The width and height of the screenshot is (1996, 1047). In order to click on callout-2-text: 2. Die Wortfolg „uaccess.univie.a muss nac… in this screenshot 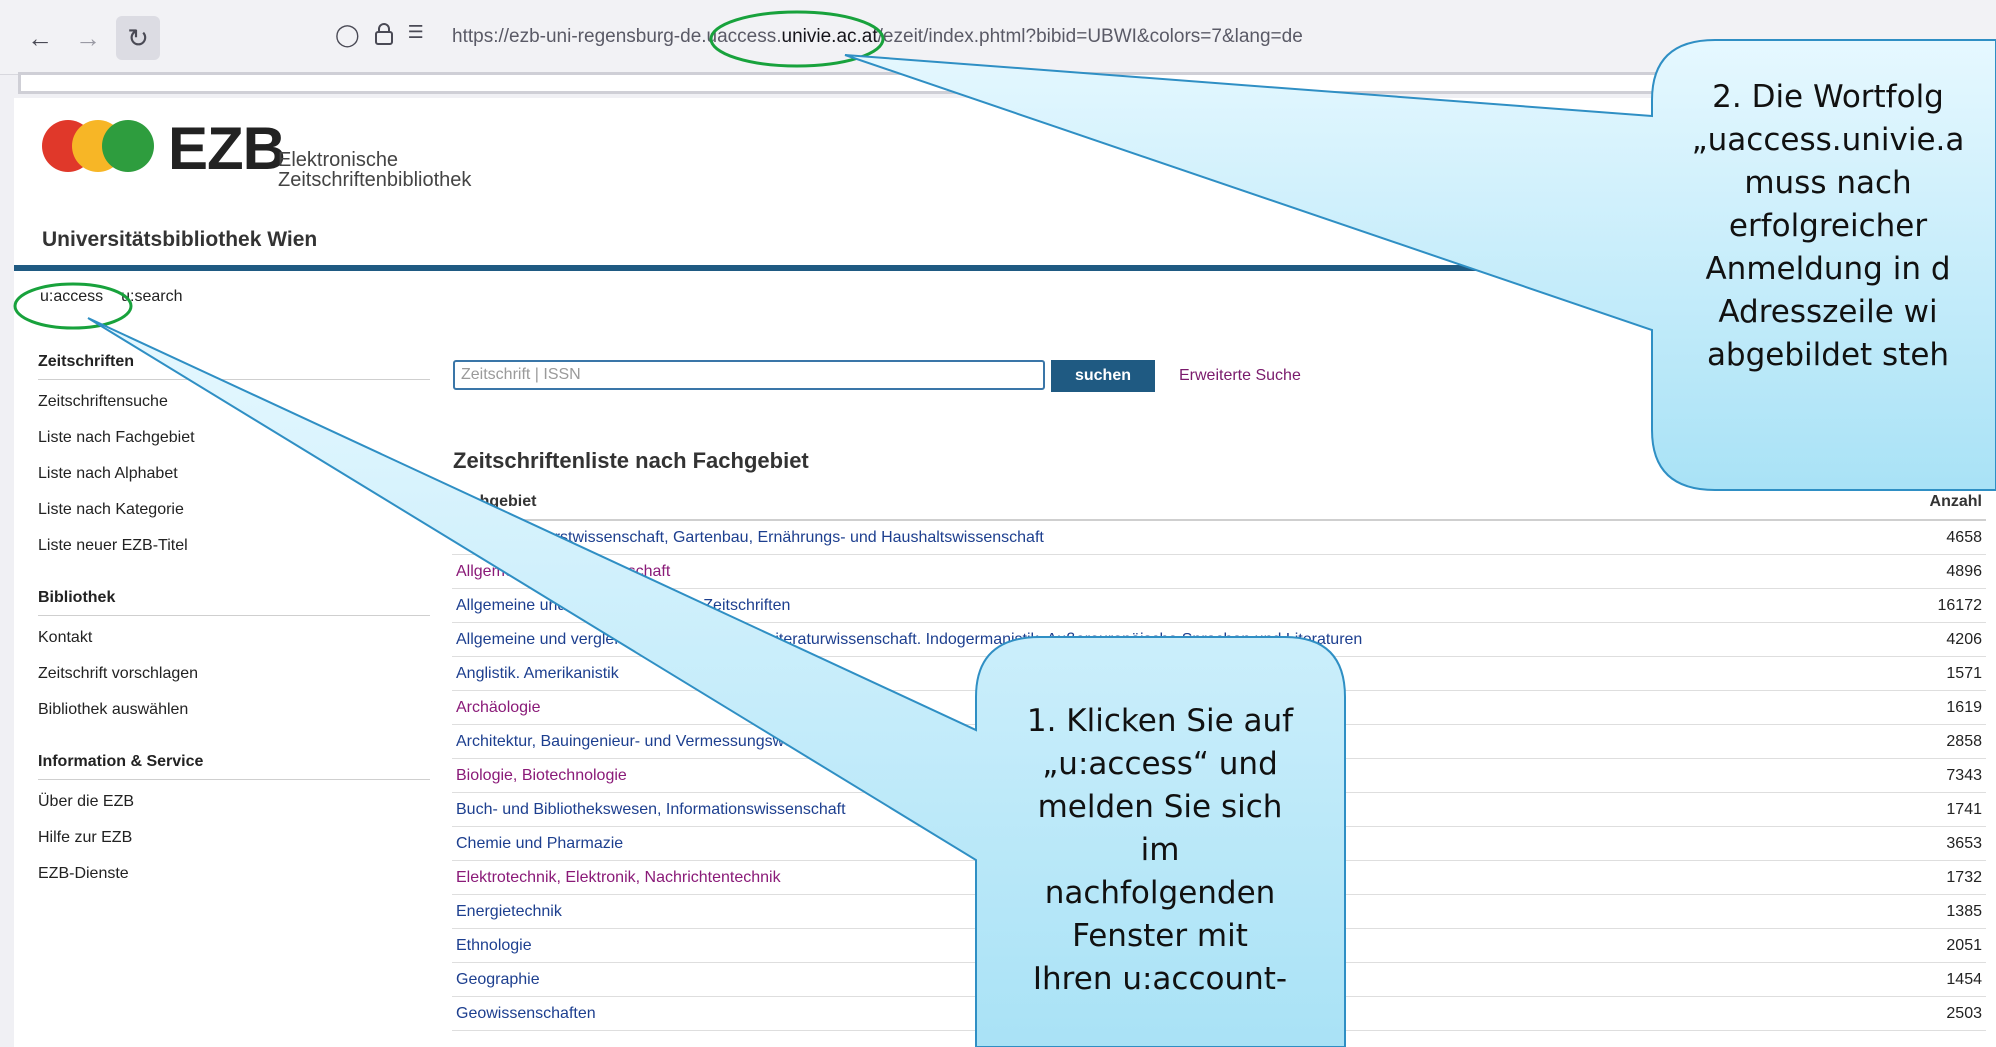, I will do `click(1828, 226)`.